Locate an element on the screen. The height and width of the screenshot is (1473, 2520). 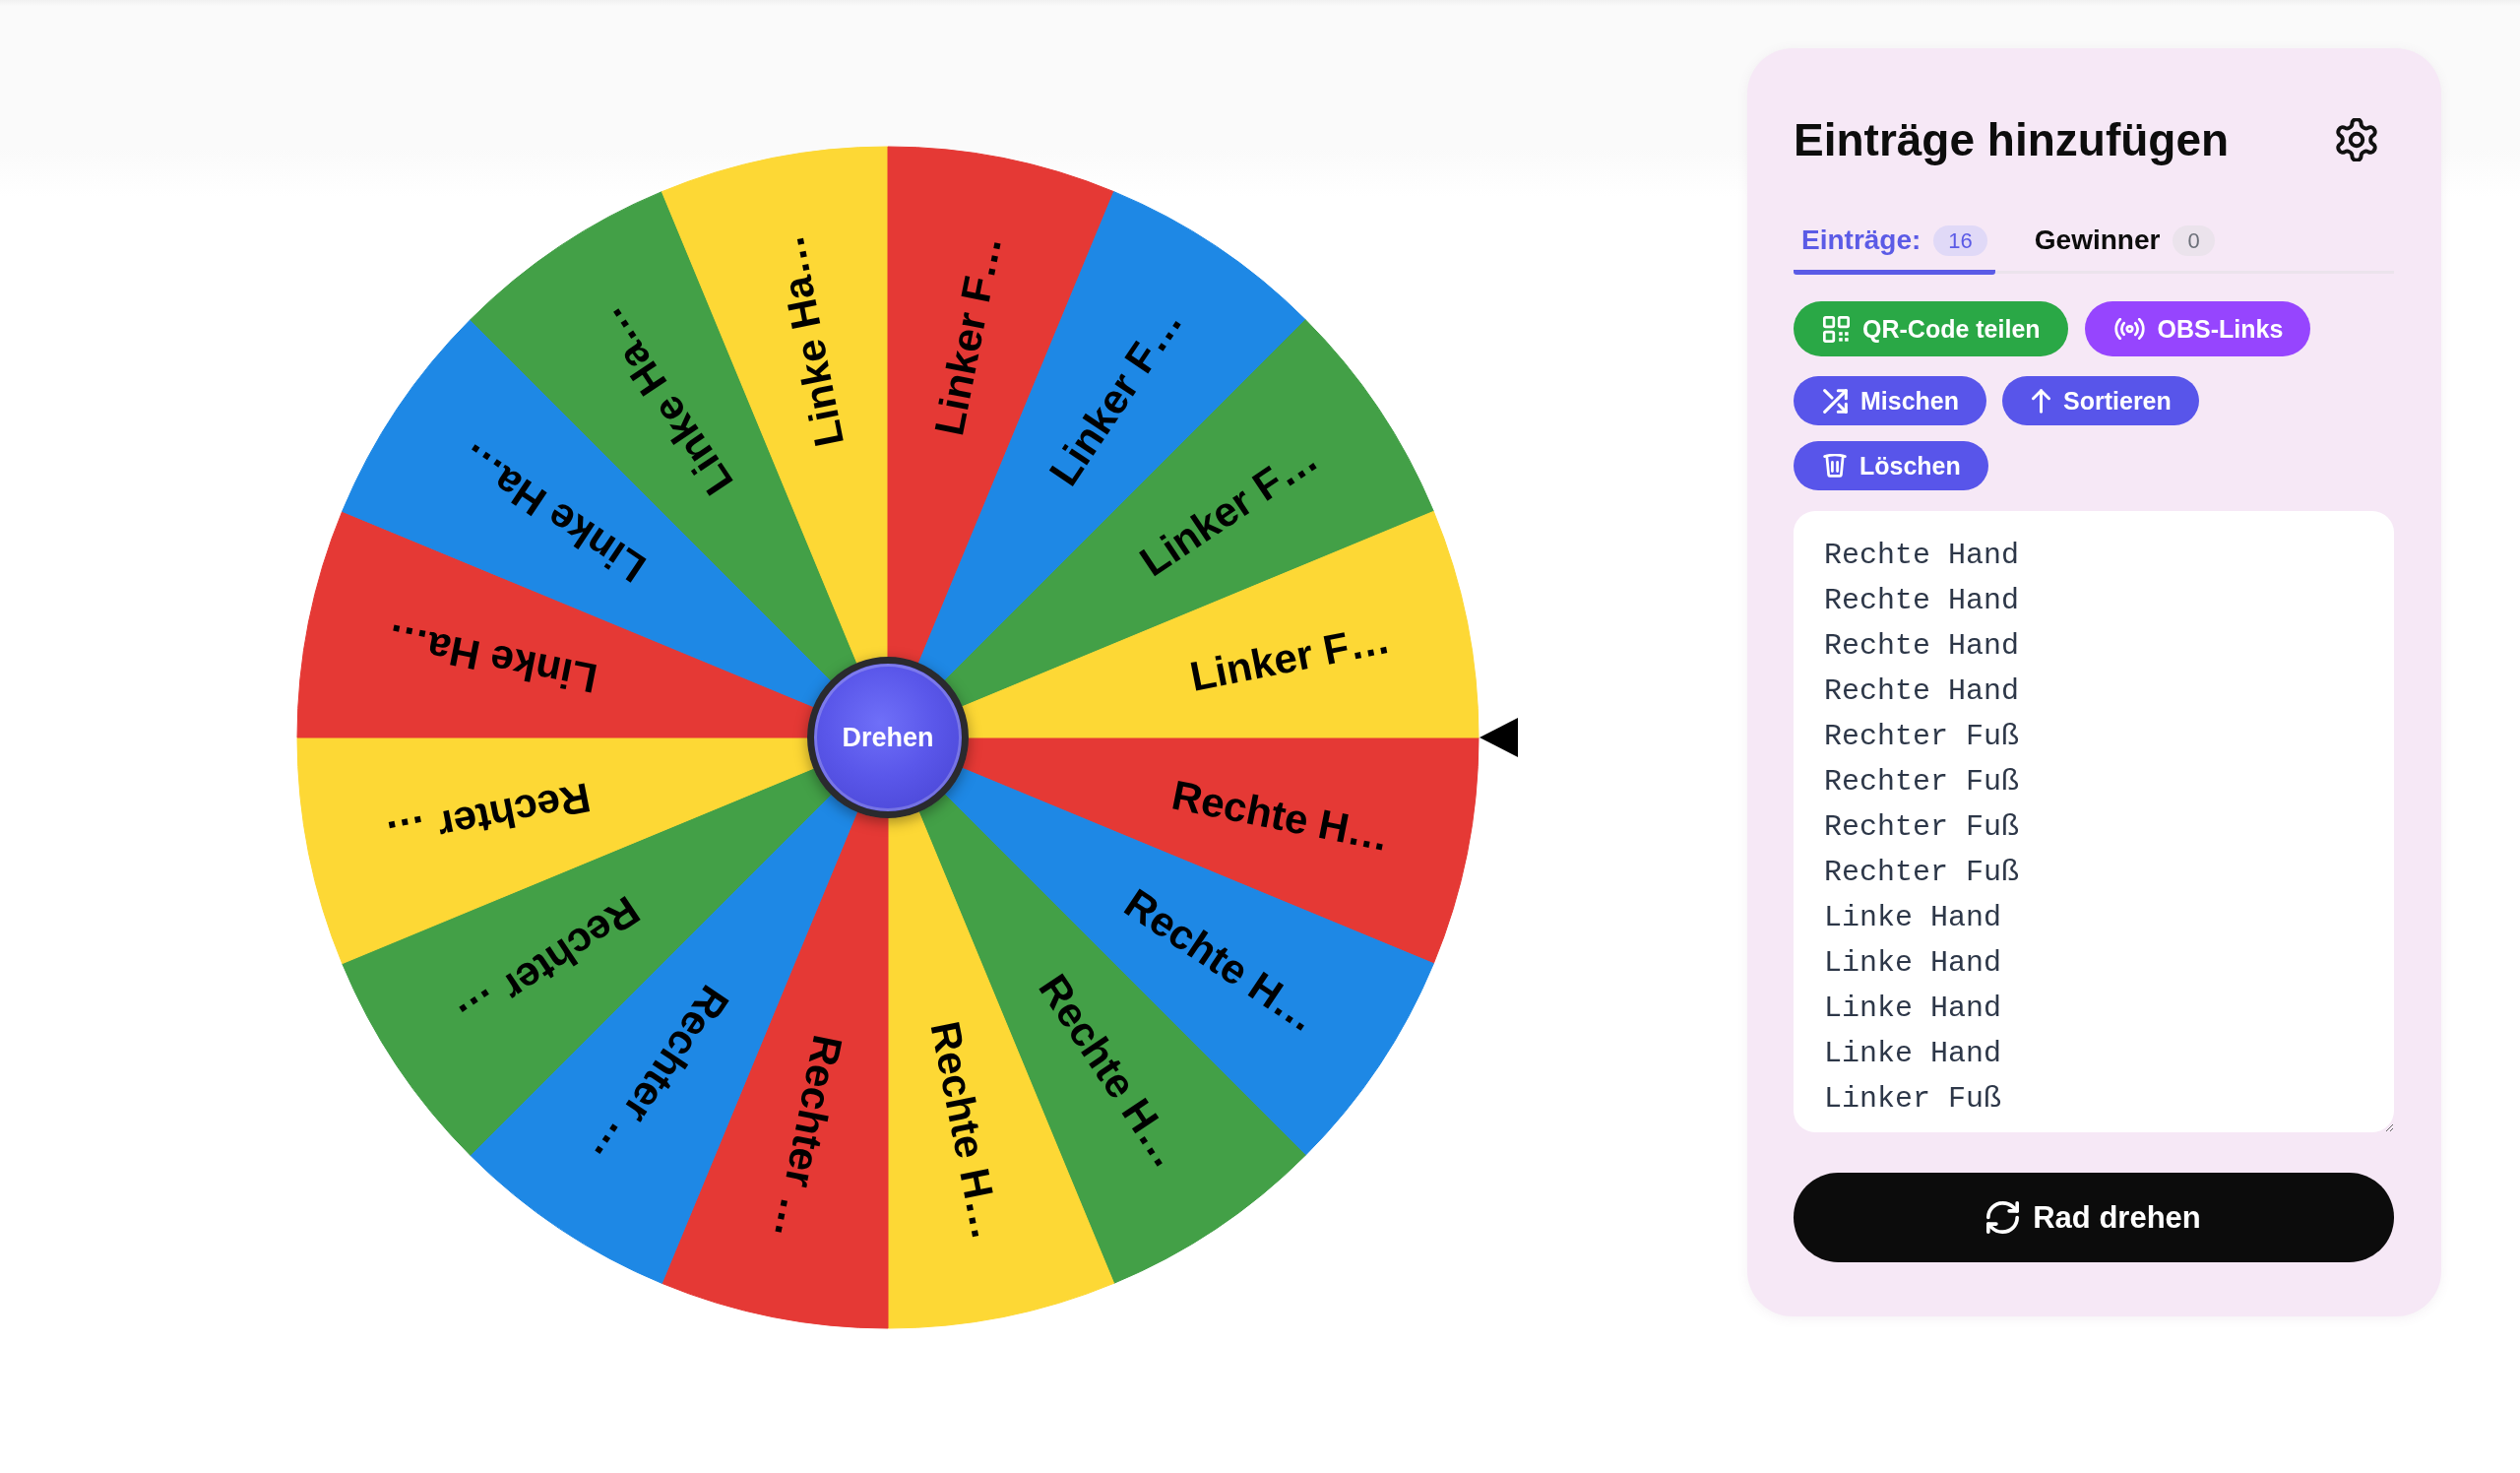
shuffle-icon is located at coordinates (1835, 401).